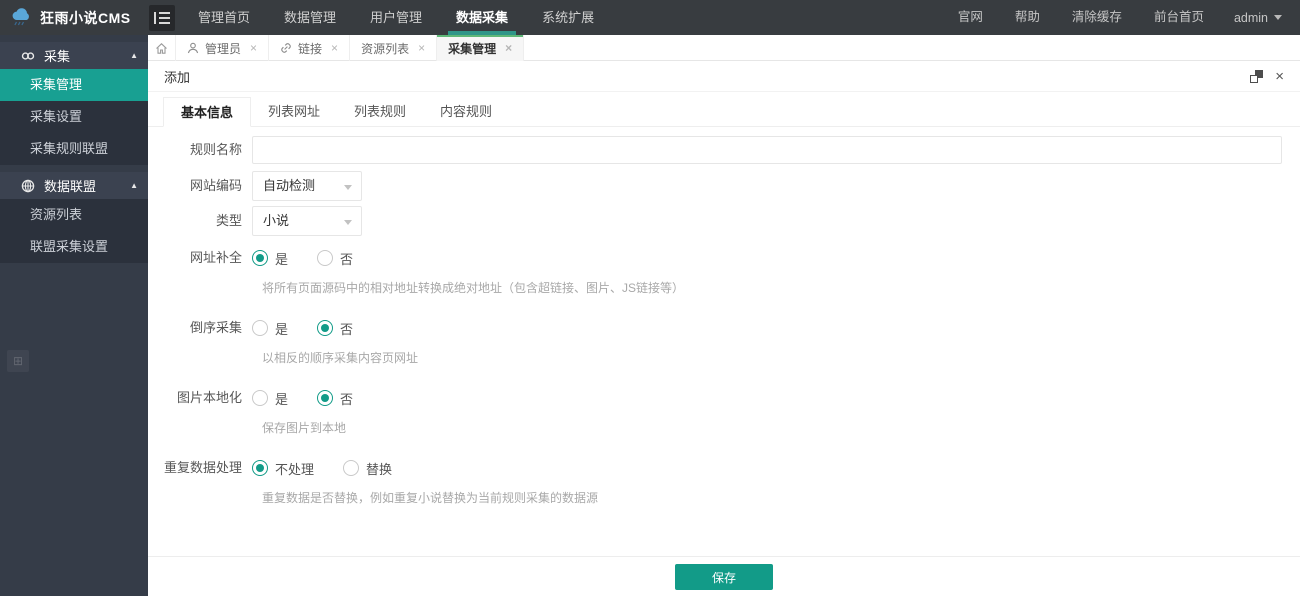 This screenshot has height=596, width=1300. I want to click on field-help-text: 以相反的顺序采集内容页网址, so click(340, 358).